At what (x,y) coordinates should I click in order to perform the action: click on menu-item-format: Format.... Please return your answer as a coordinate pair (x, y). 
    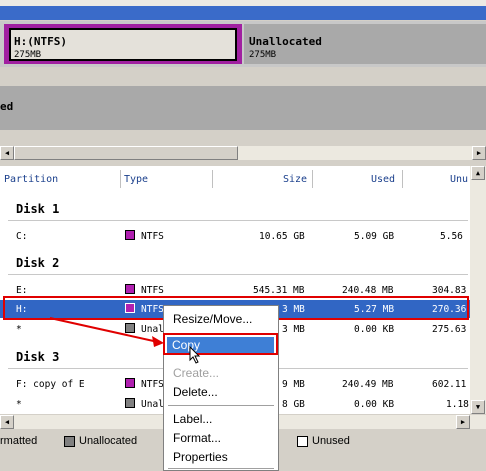
    Looking at the image, I should click on (197, 438).